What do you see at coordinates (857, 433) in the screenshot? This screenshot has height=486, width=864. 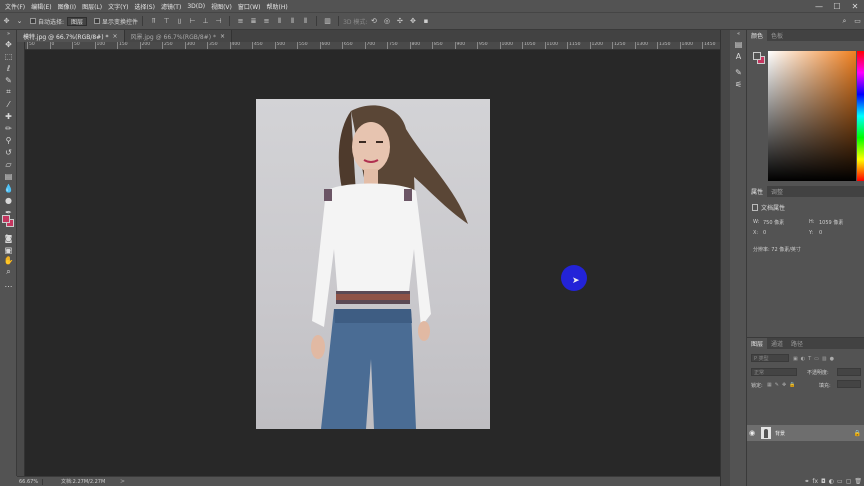 I see `lock-icon: 🔒` at bounding box center [857, 433].